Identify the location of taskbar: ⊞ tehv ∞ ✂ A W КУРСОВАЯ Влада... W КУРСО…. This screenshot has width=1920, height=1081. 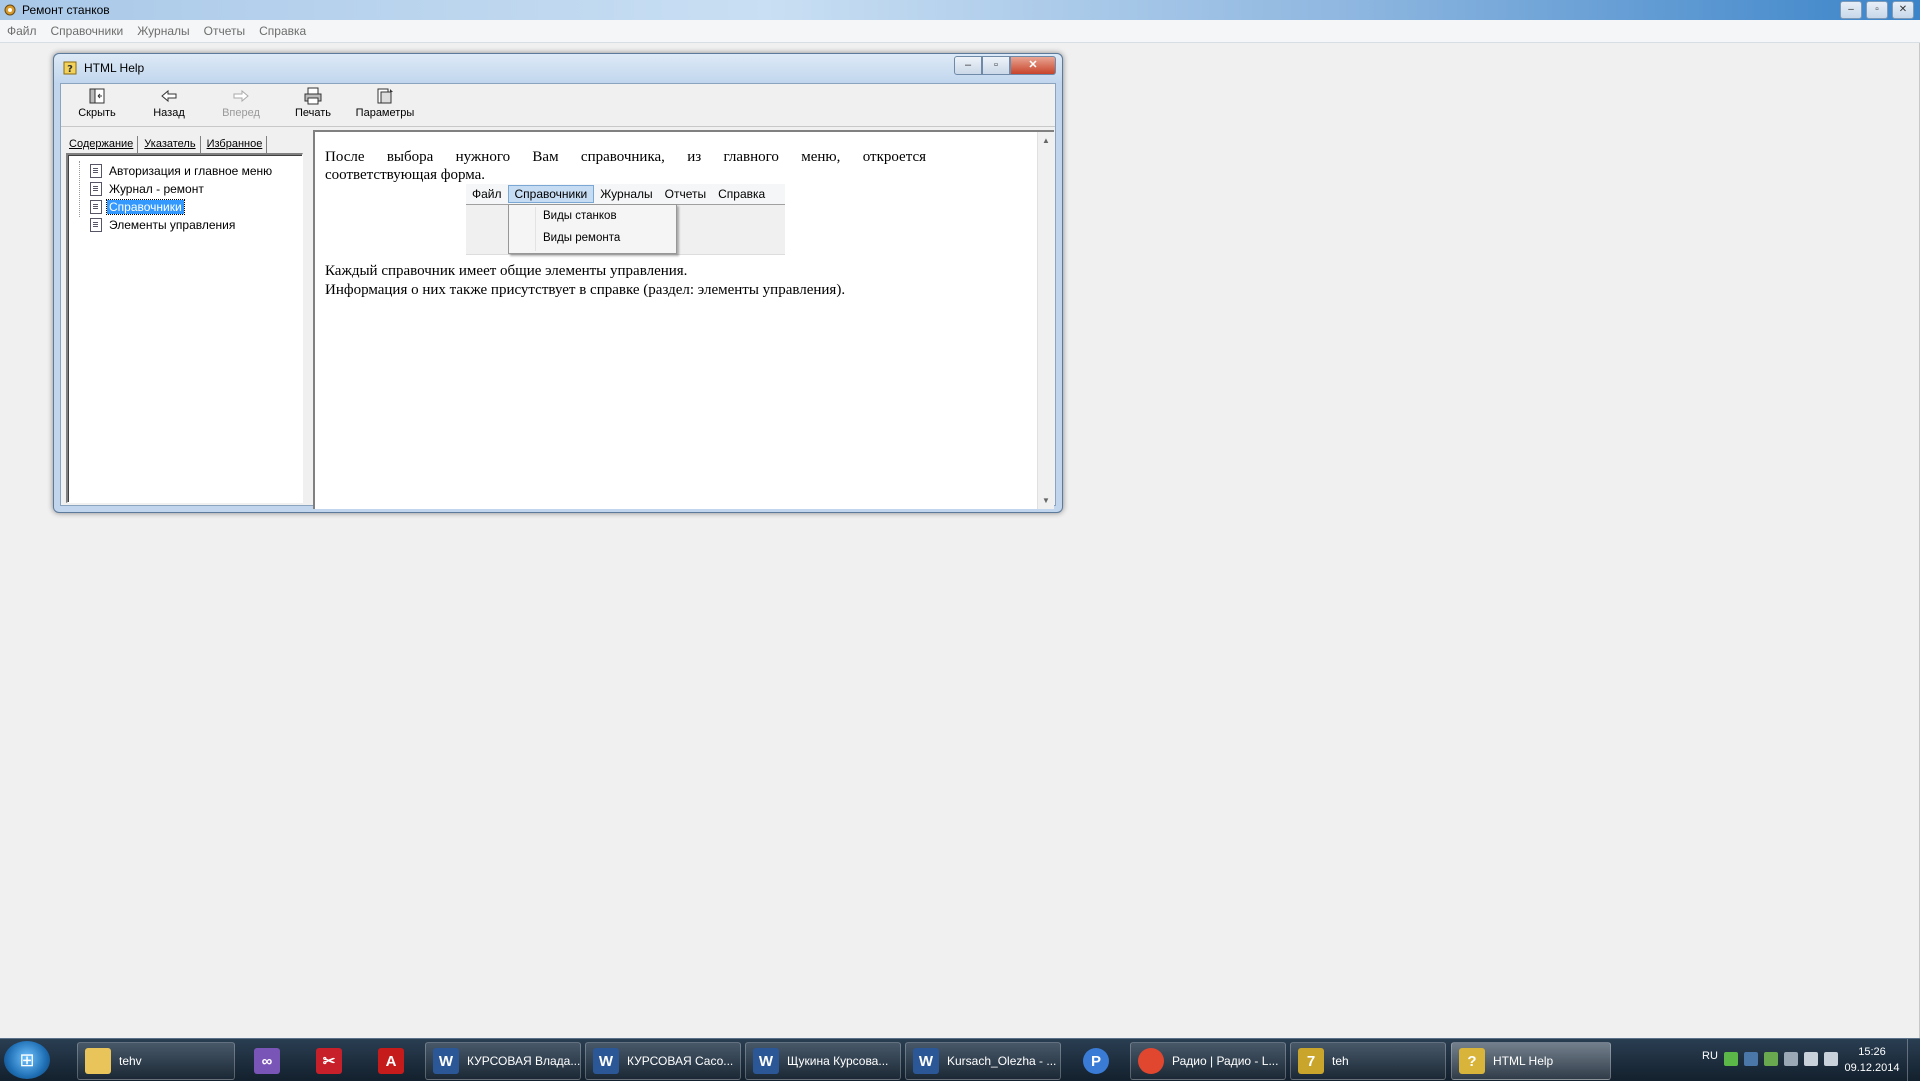
(960, 1059).